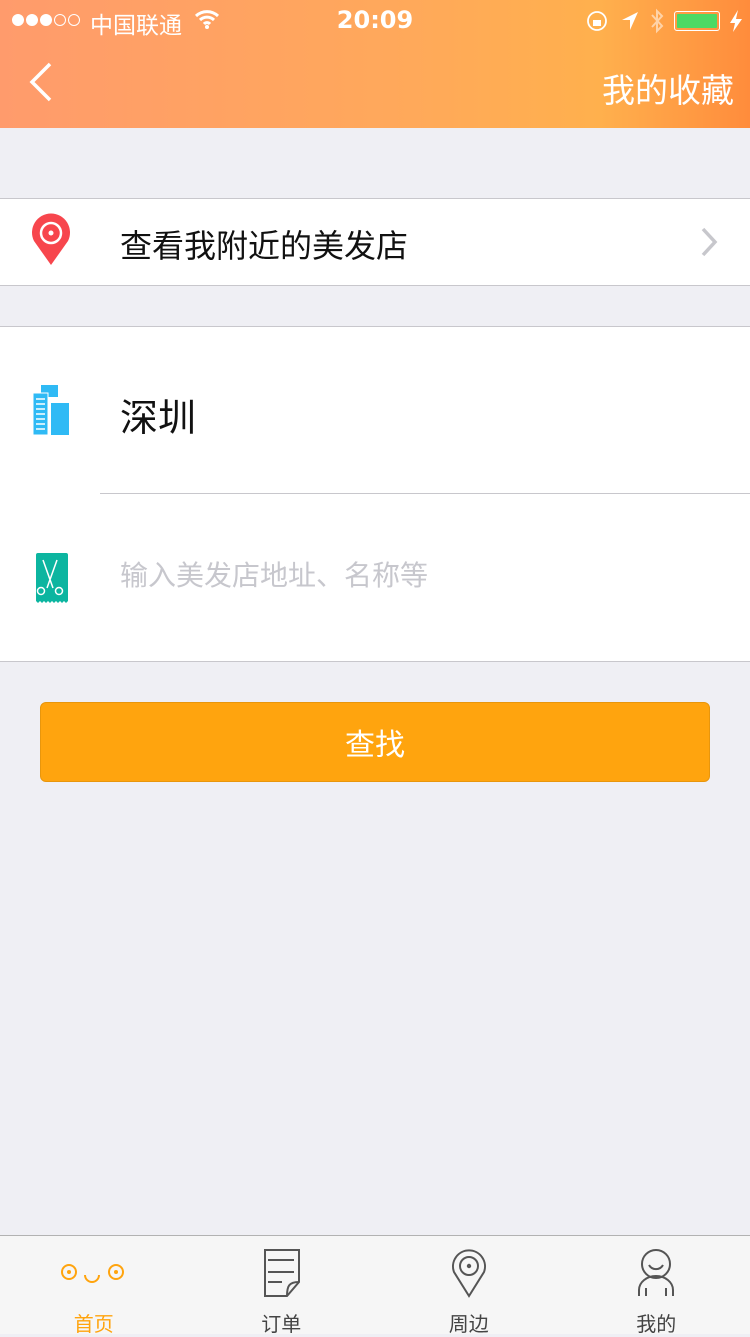 The width and height of the screenshot is (750, 1337). What do you see at coordinates (656, 1273) in the screenshot?
I see `person-icon` at bounding box center [656, 1273].